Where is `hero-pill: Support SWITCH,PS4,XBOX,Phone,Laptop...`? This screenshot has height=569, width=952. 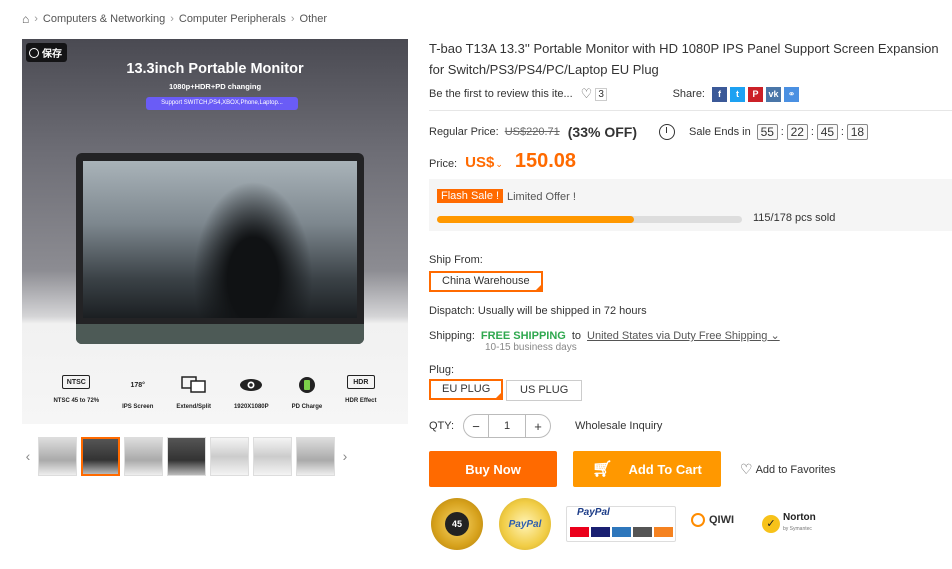 hero-pill: Support SWITCH,PS4,XBOX,Phone,Laptop... is located at coordinates (222, 103).